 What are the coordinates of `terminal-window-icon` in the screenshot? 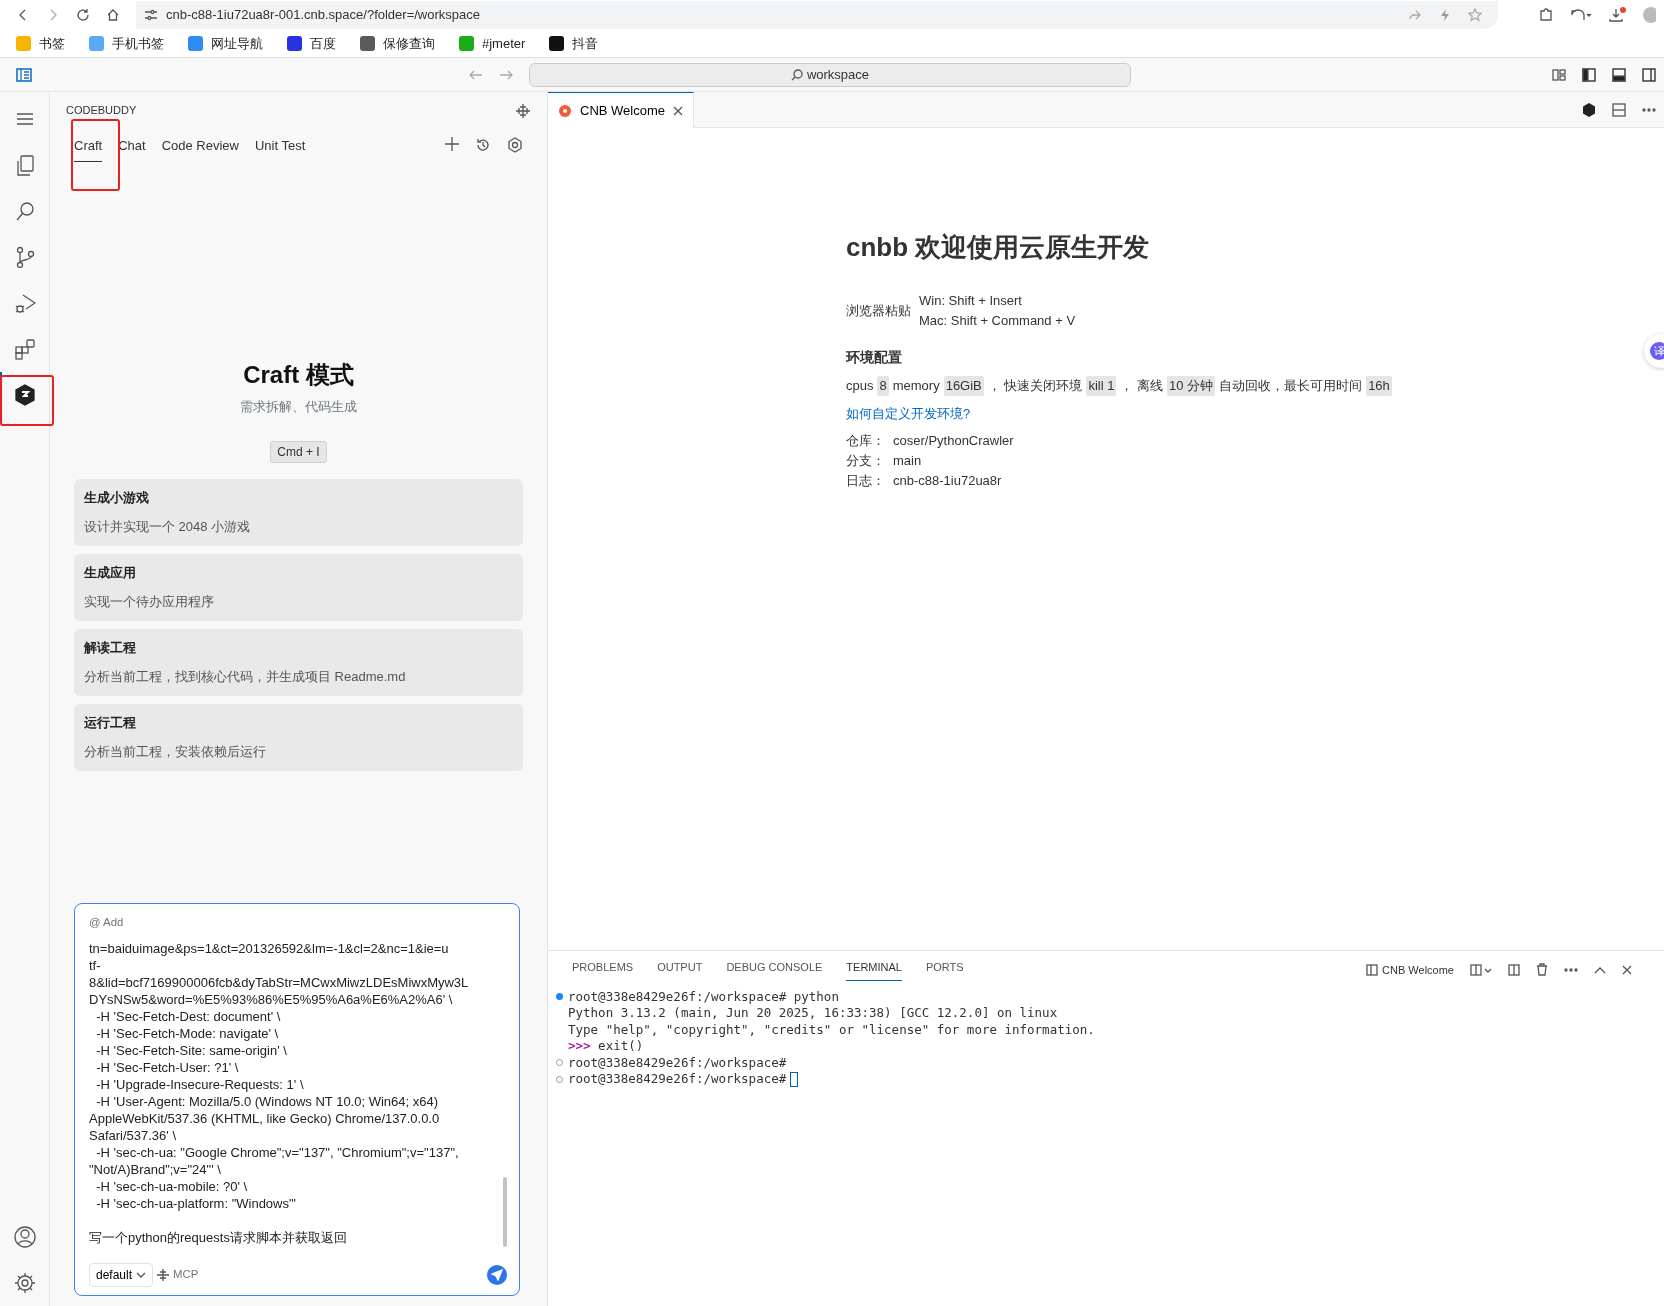 It's located at (1372, 969).